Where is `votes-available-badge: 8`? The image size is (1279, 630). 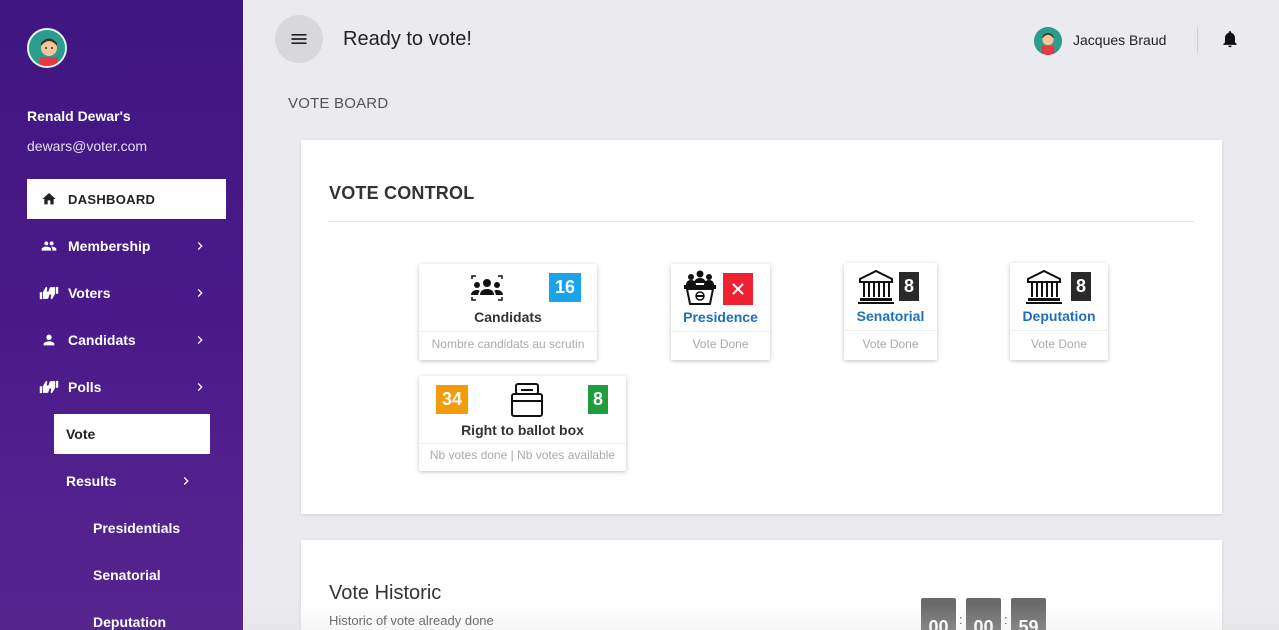 votes-available-badge: 8 is located at coordinates (598, 399).